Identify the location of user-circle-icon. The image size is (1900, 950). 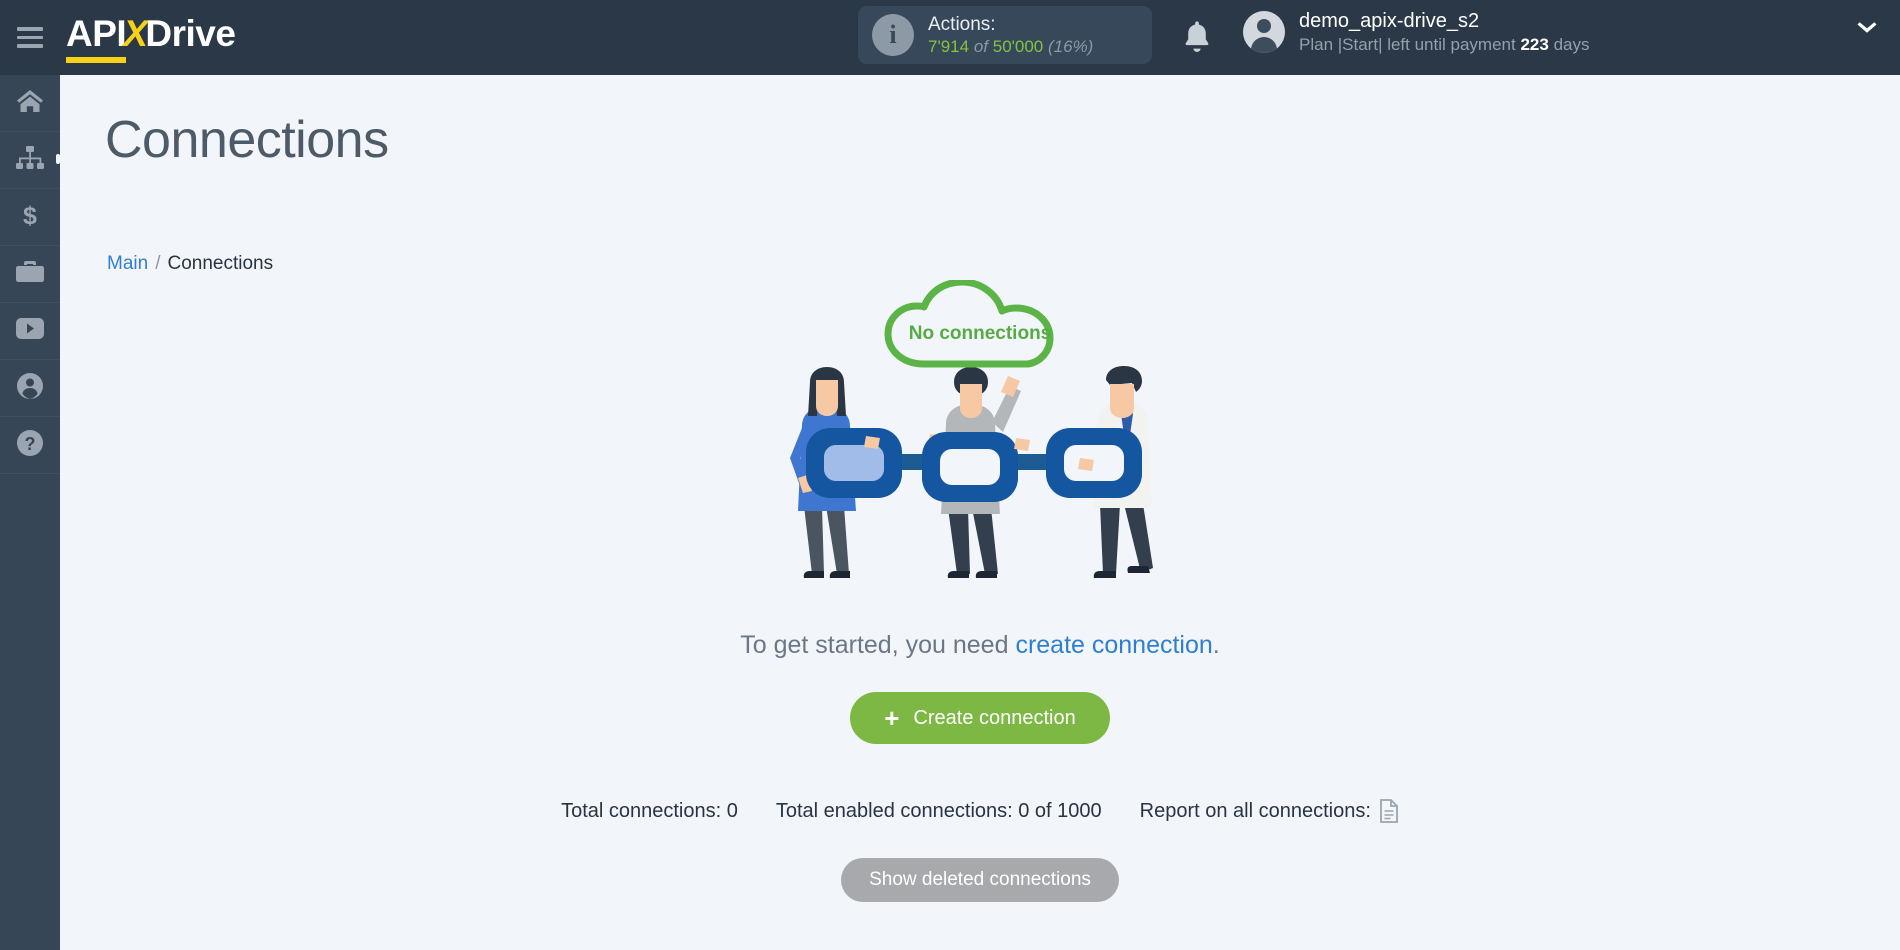
(30, 388).